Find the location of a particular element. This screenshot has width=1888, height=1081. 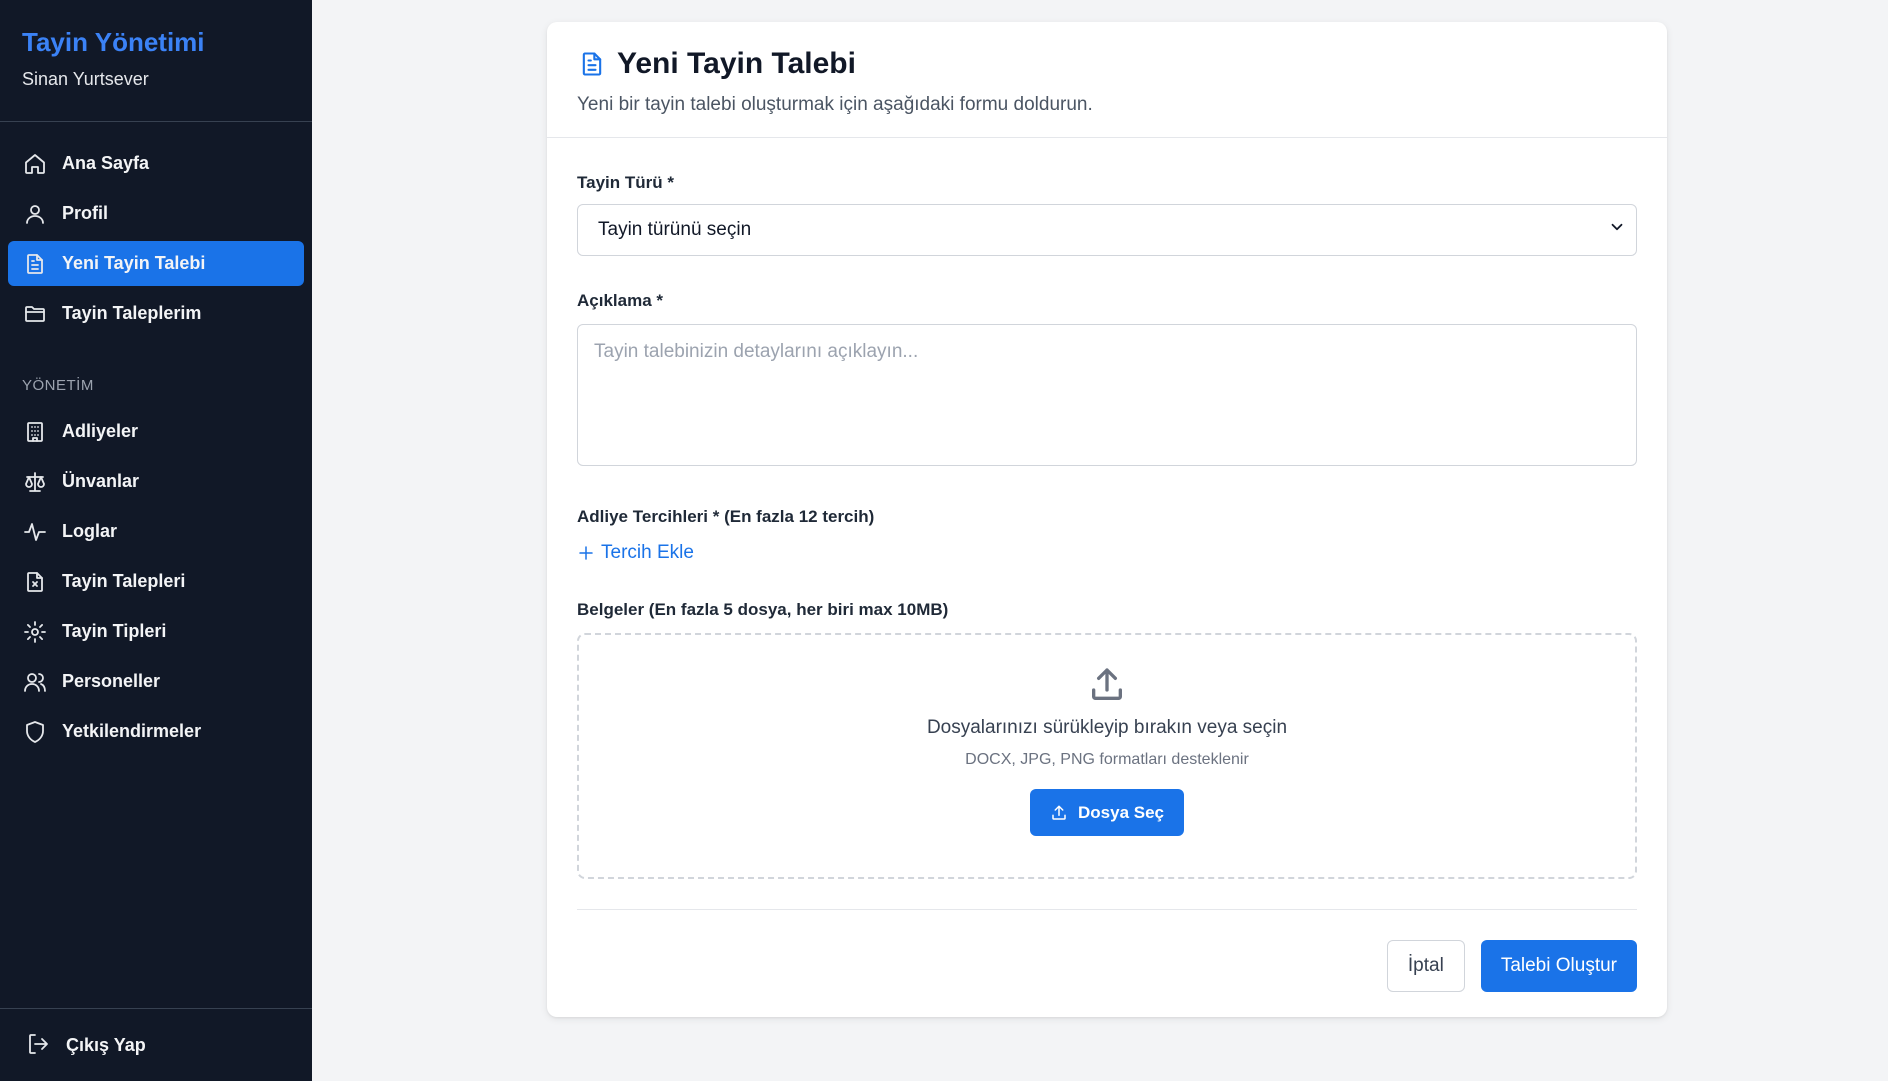

sidebar-item-label: Tayin Talepleri is located at coordinates (124, 581).